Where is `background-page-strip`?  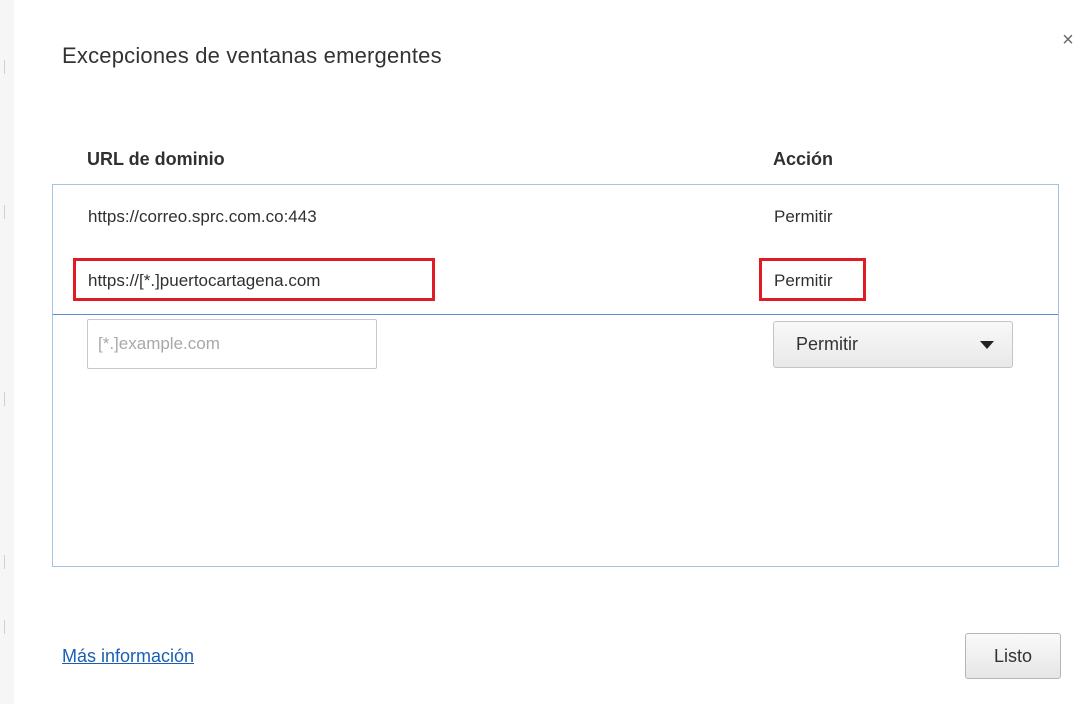
background-page-strip is located at coordinates (7, 352).